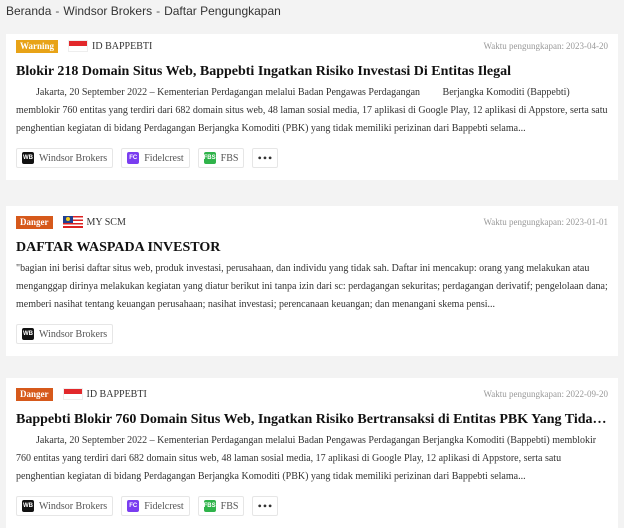 This screenshot has width=624, height=528. What do you see at coordinates (587, 394) in the screenshot?
I see `disclosure-date: 2022-09-20` at bounding box center [587, 394].